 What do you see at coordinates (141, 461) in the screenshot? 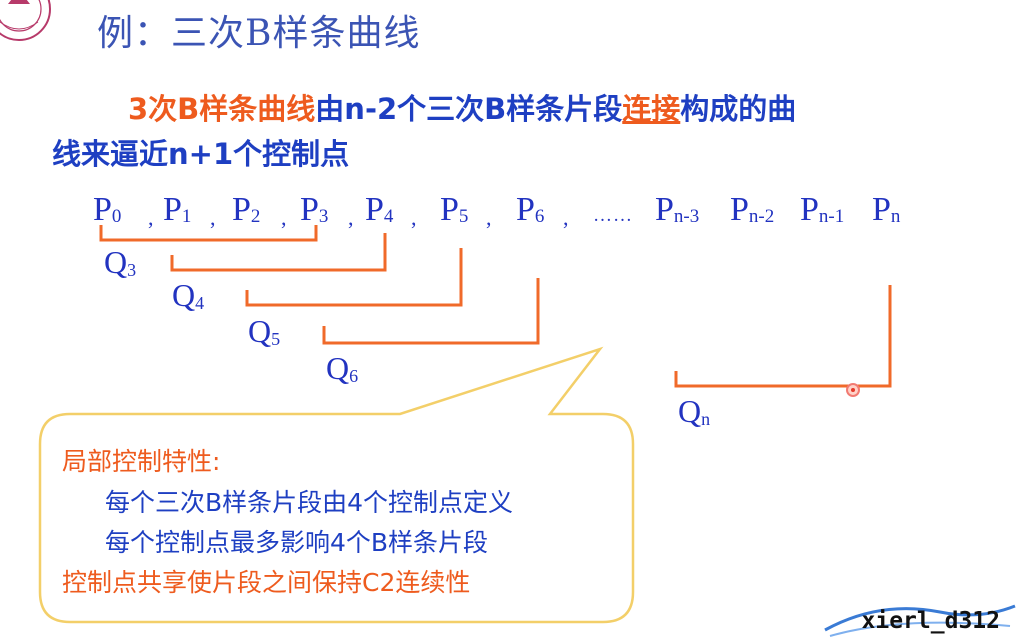
I see `callout-title: 局部控制特性:` at bounding box center [141, 461].